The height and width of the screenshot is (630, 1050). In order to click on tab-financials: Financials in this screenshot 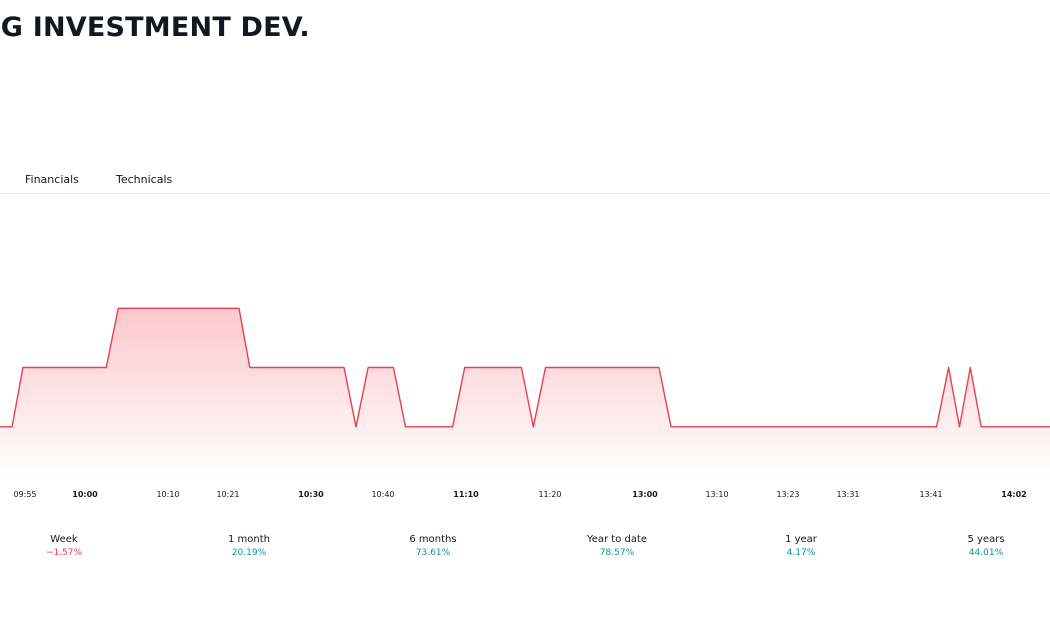, I will do `click(52, 179)`.